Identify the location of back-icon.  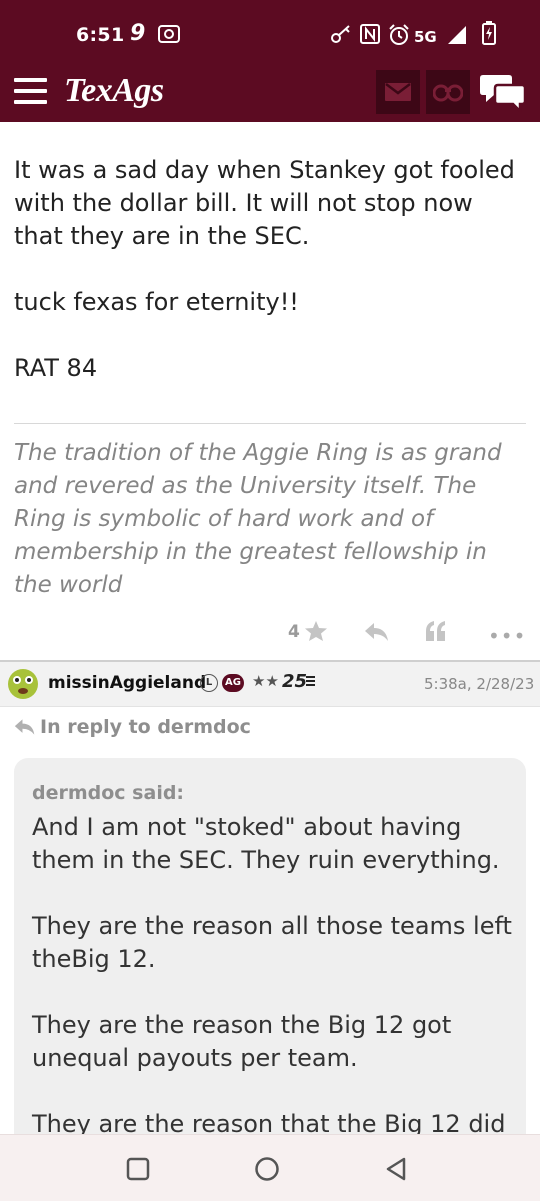
(396, 1169).